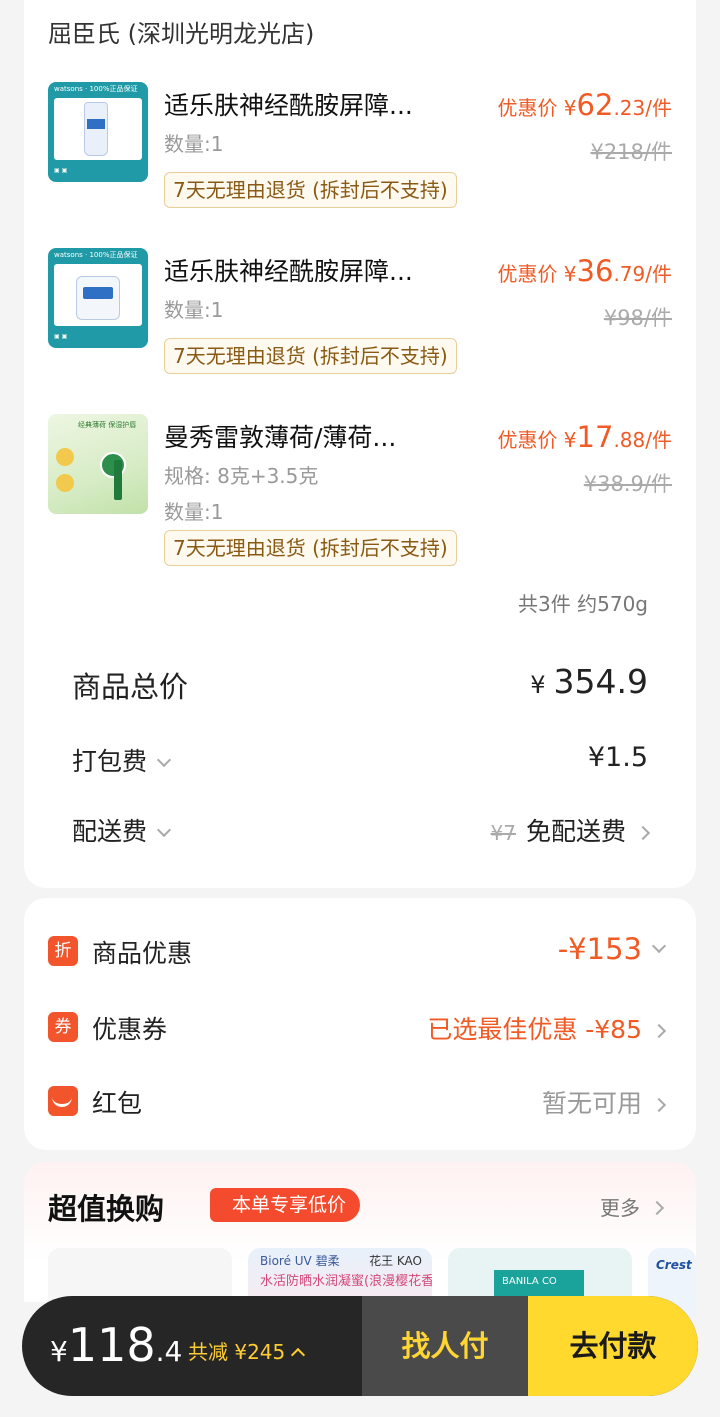 This screenshot has width=720, height=1417. What do you see at coordinates (445, 1346) in the screenshot?
I see `ask-friend-pay-button: 找人付` at bounding box center [445, 1346].